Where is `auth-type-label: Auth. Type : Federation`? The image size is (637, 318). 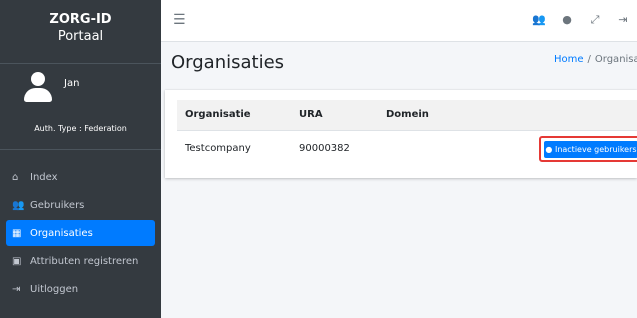
auth-type-label: Auth. Type : Federation is located at coordinates (80, 131).